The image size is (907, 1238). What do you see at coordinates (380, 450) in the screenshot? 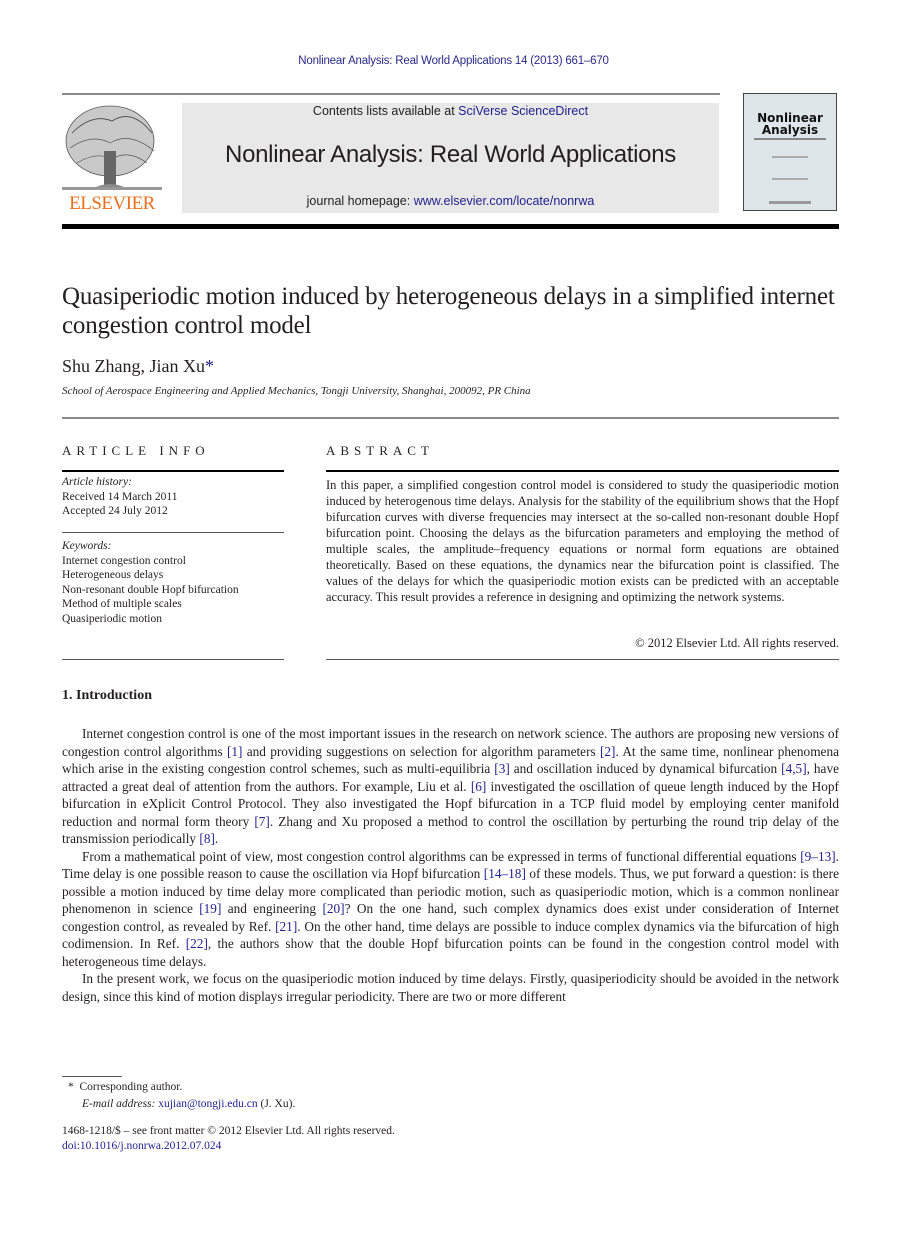
I see `abstract-heading: ABSTRACT` at bounding box center [380, 450].